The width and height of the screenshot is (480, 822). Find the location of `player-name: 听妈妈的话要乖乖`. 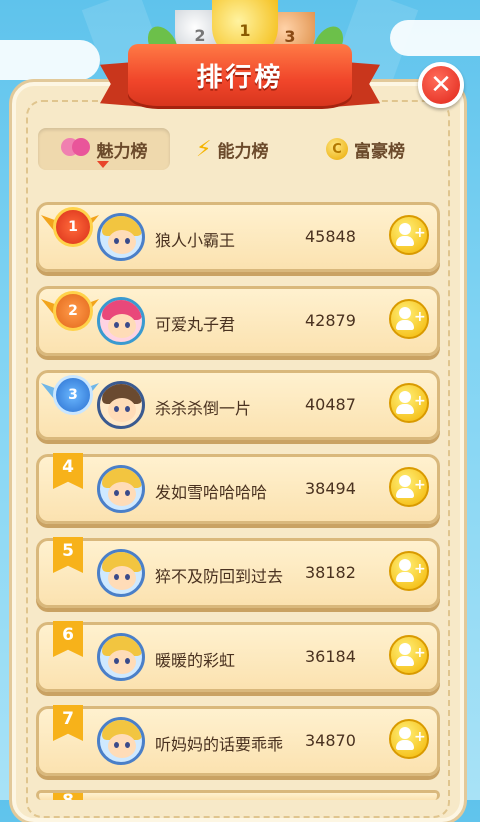

player-name: 听妈妈的话要乖乖 is located at coordinates (219, 744).